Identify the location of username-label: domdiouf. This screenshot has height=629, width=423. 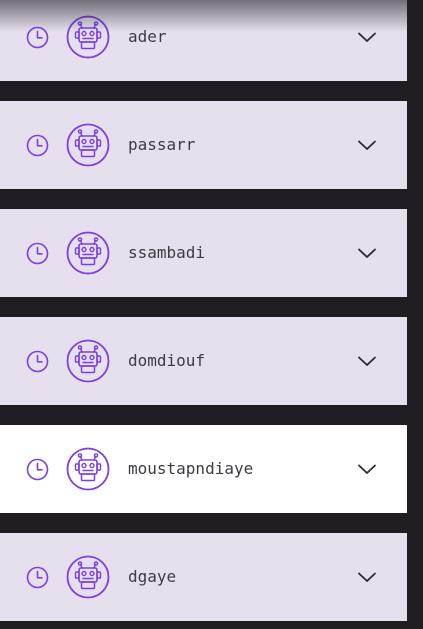
(167, 360).